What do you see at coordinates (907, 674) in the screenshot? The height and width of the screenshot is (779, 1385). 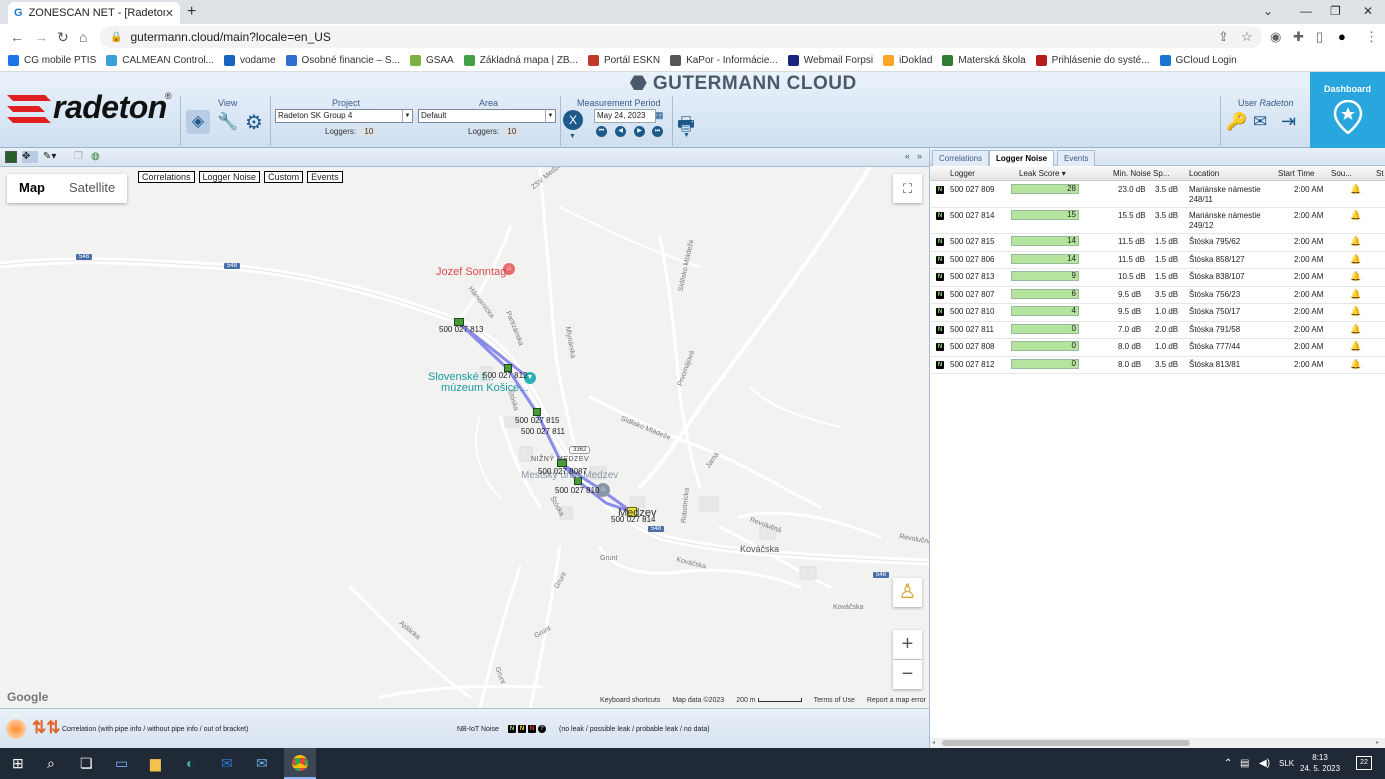 I see `zoom-out-button: −` at bounding box center [907, 674].